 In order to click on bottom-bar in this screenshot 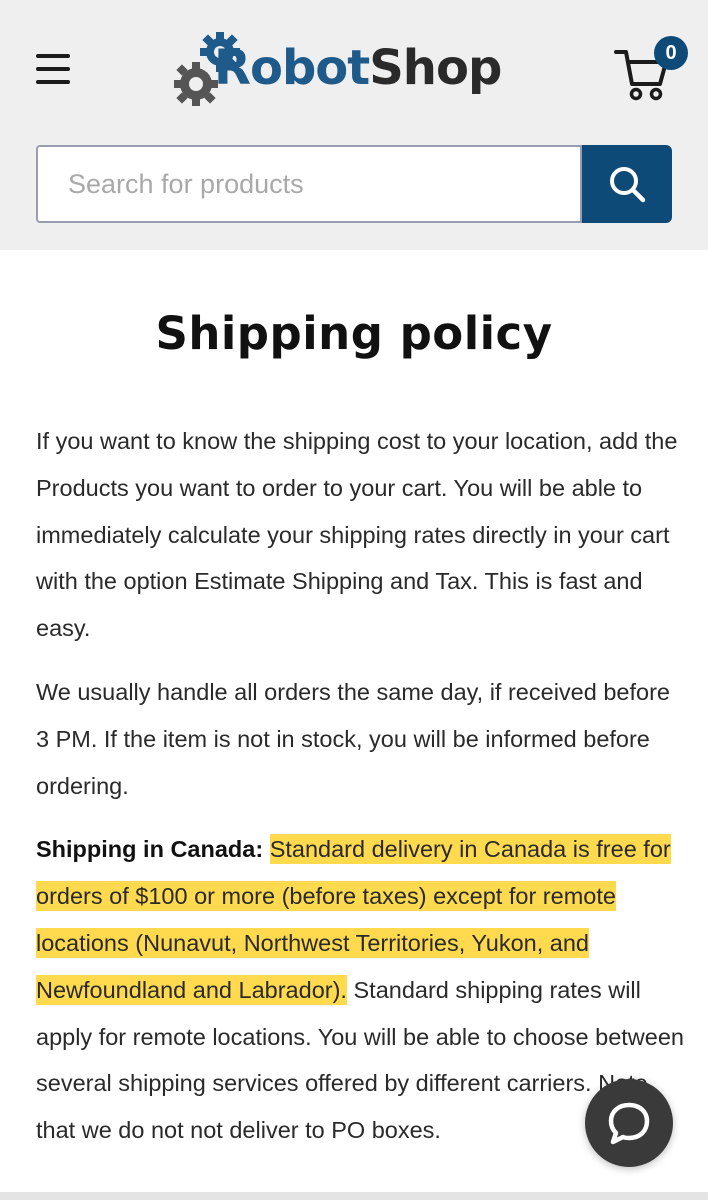, I will do `click(354, 1196)`.